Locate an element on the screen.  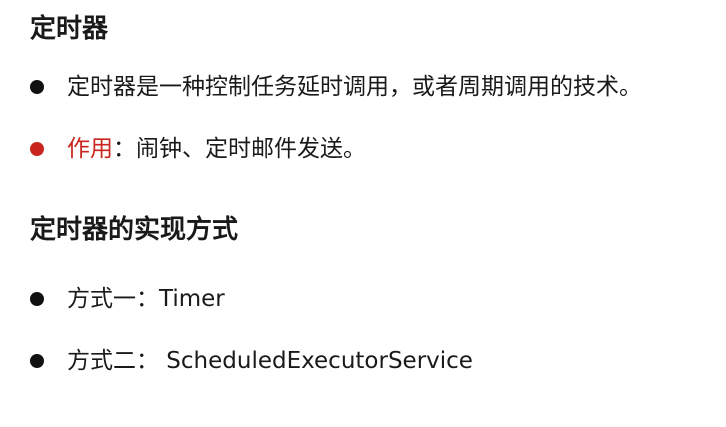
section-title-implementation: 定时器的实现方式 is located at coordinates (134, 230).